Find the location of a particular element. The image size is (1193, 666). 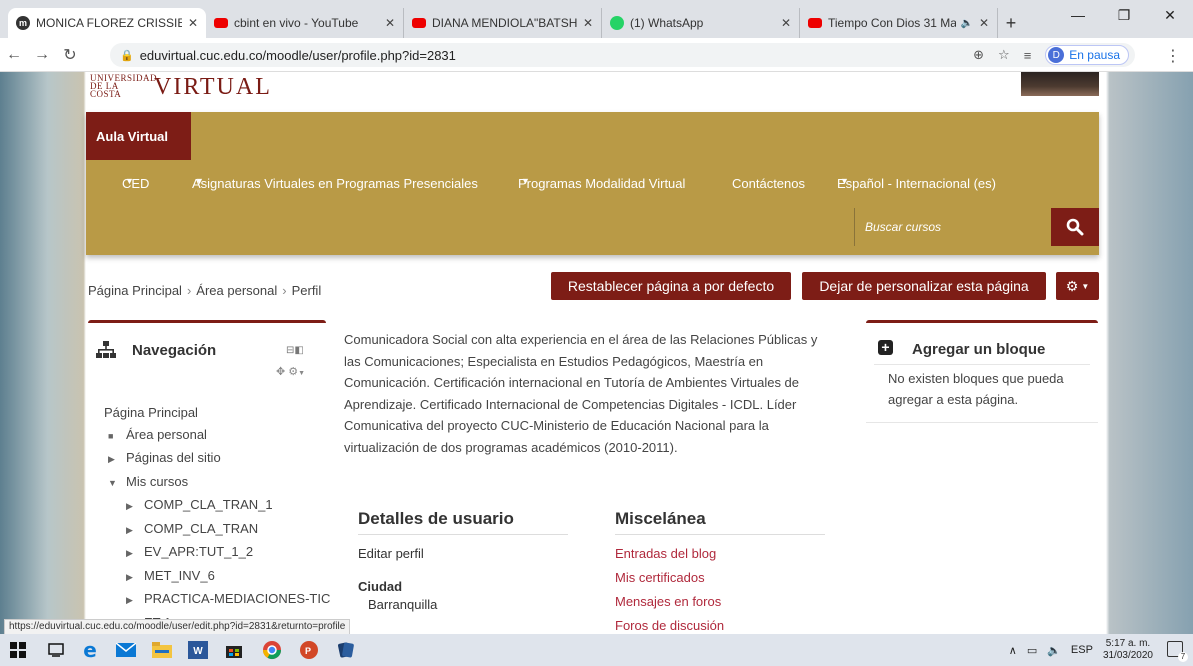

notification-icon: 7 is located at coordinates (1177, 651).